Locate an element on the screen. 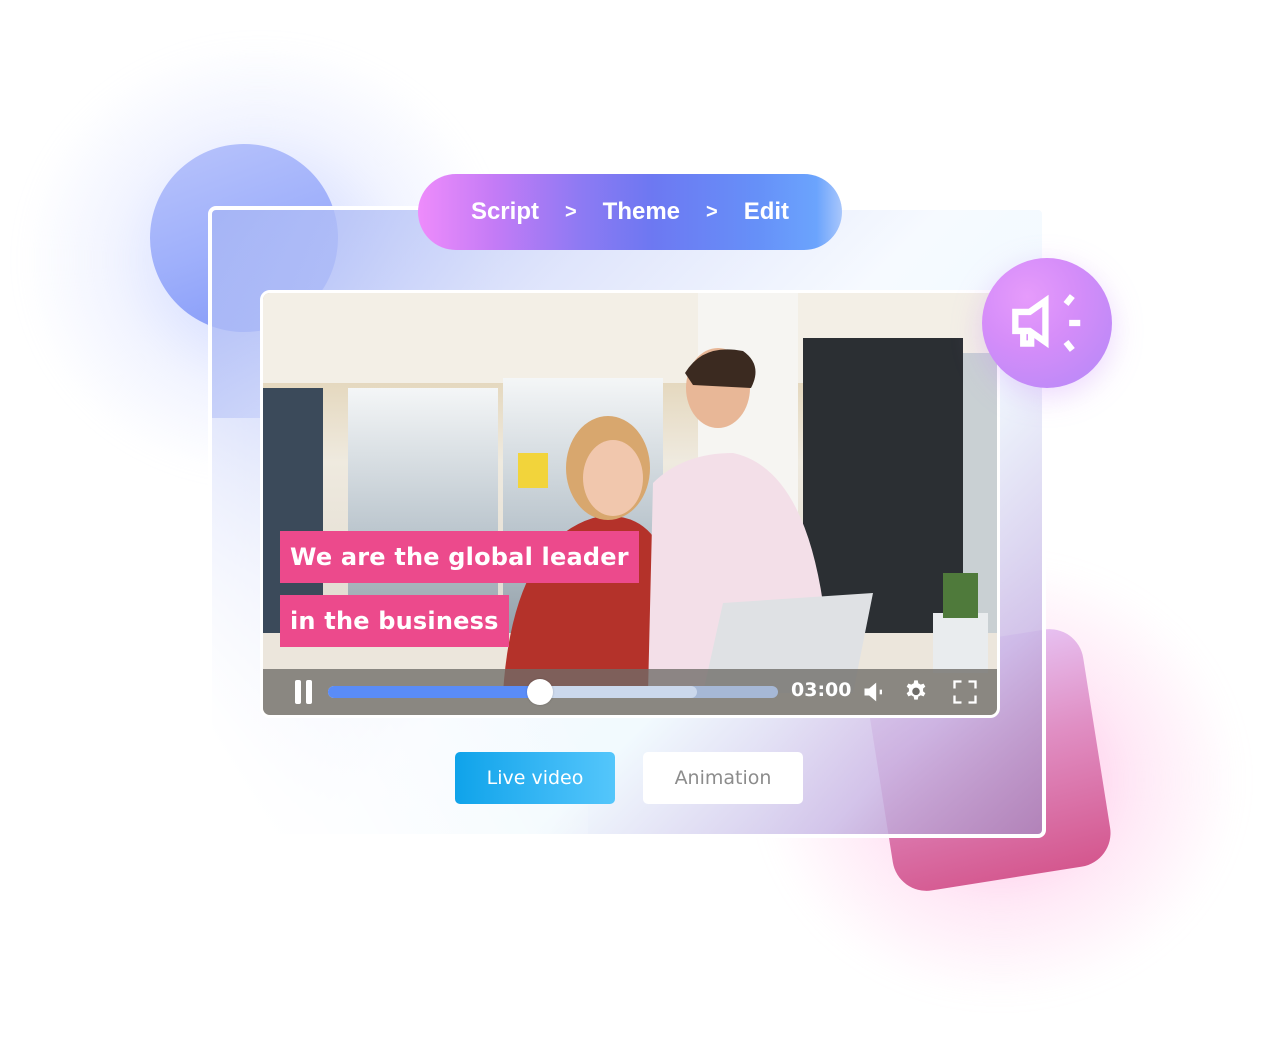 This screenshot has height=1058, width=1266. animation-tab: Animation is located at coordinates (723, 778).